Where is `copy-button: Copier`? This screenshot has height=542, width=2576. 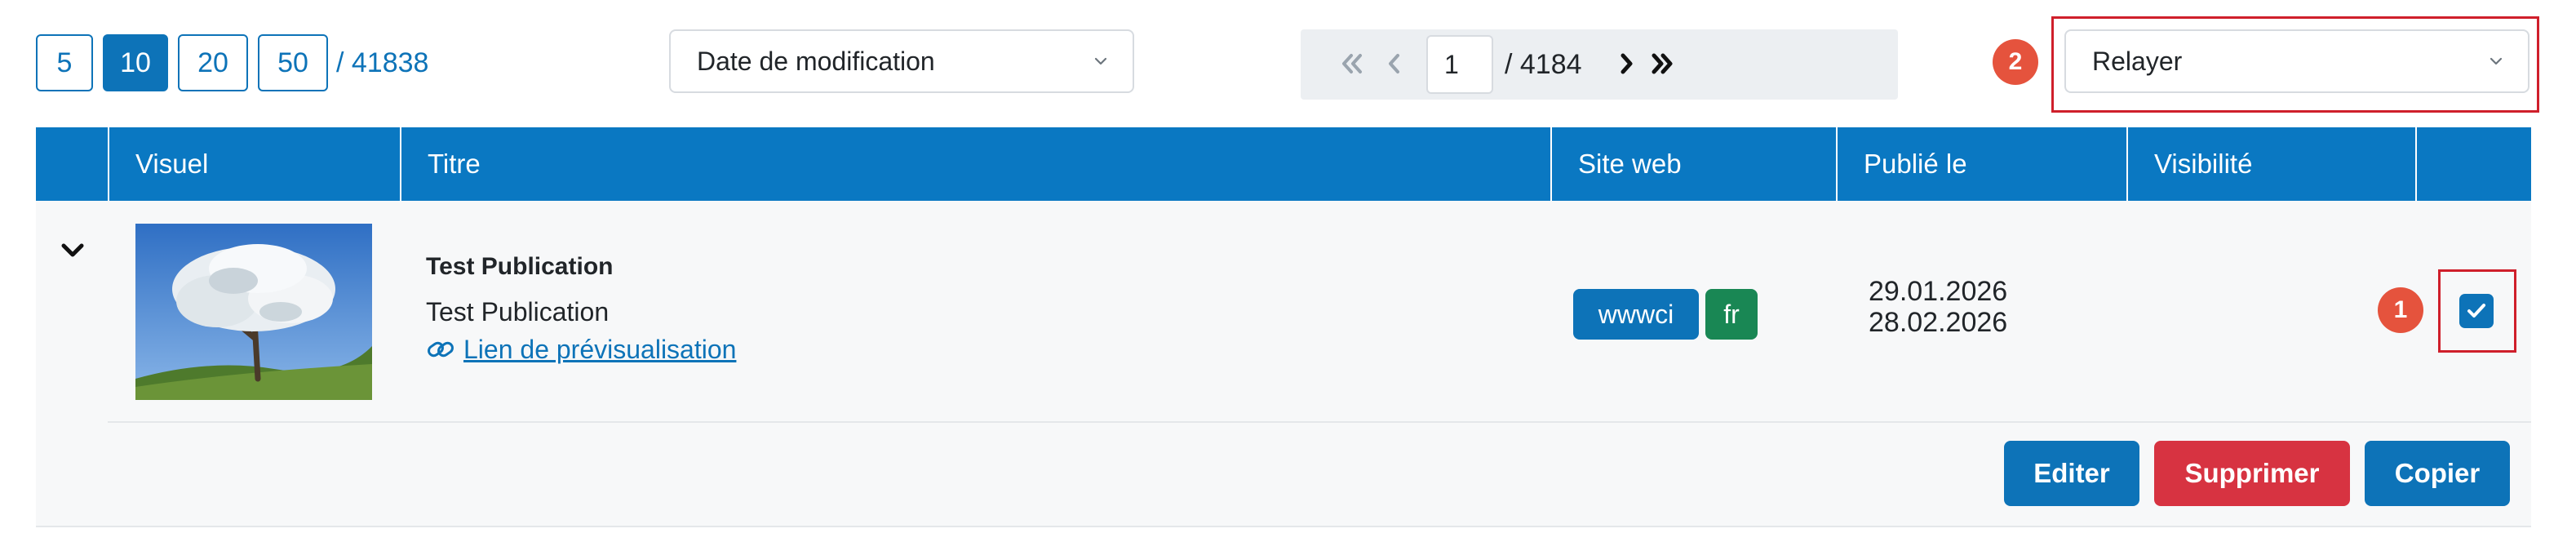 copy-button: Copier is located at coordinates (2437, 474).